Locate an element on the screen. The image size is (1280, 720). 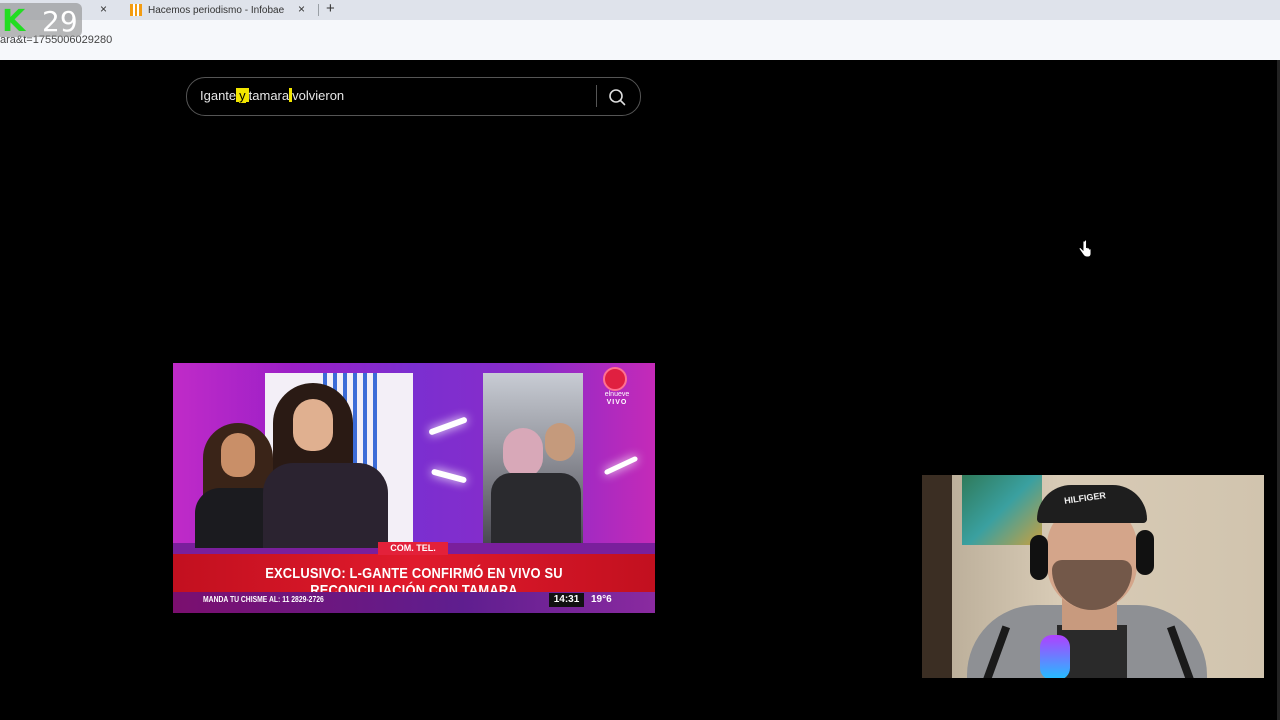
channel-live-label: VIVO is located at coordinates (617, 402).